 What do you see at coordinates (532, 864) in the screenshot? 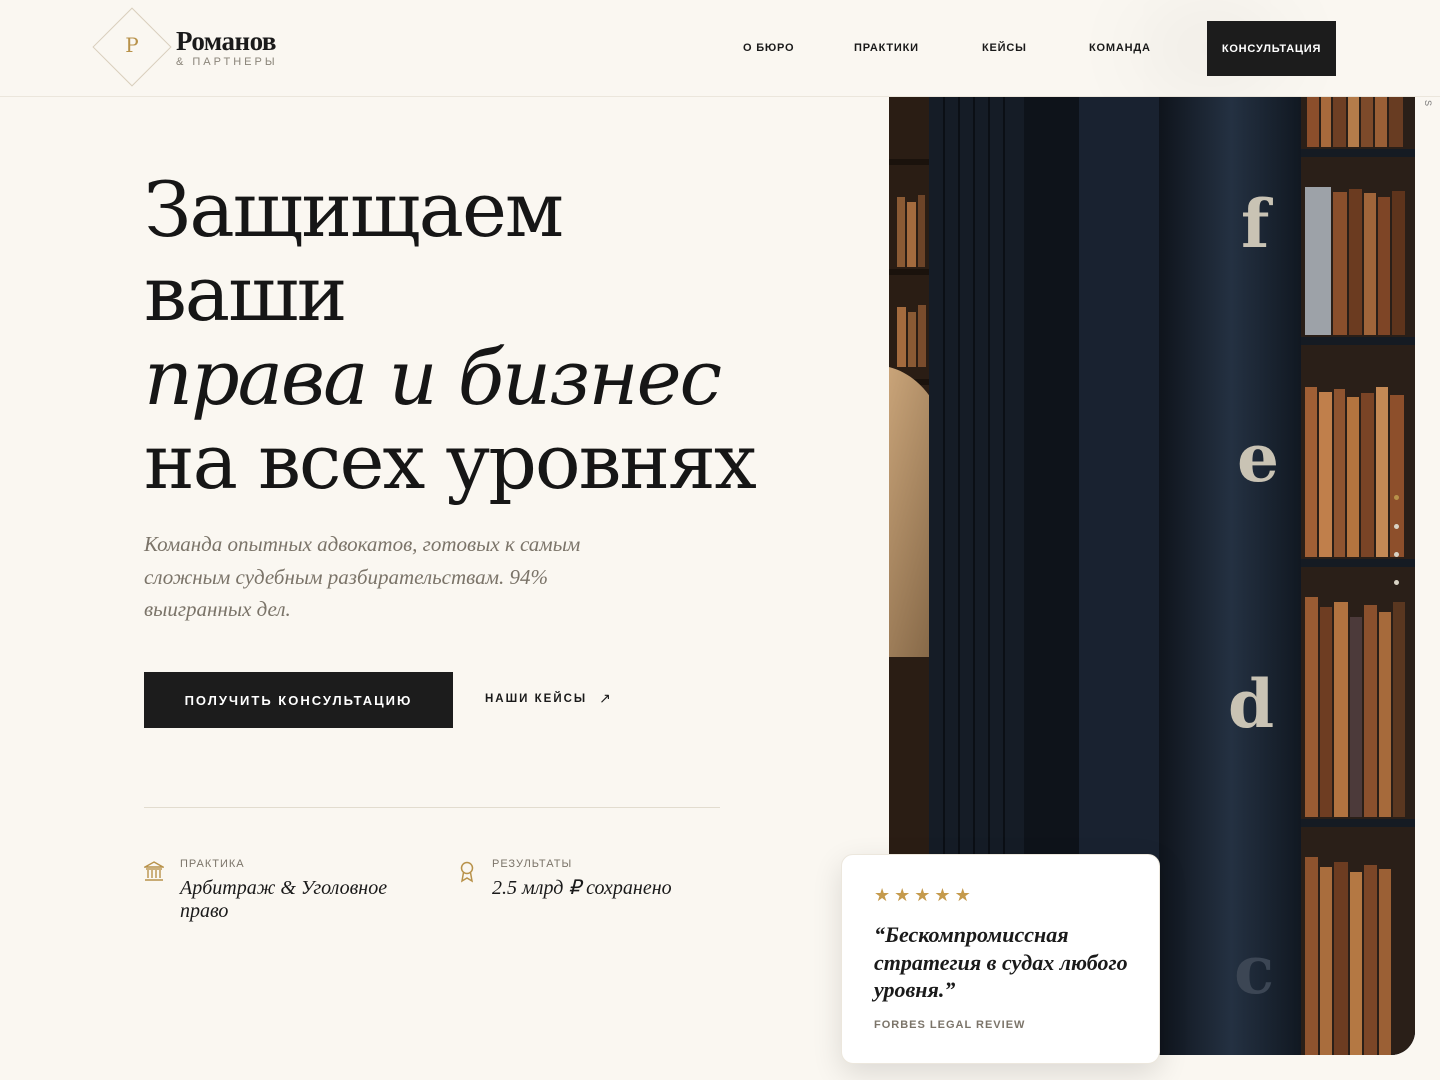
I see `stat-label-results: РЕЗУЛЬТАТЫ` at bounding box center [532, 864].